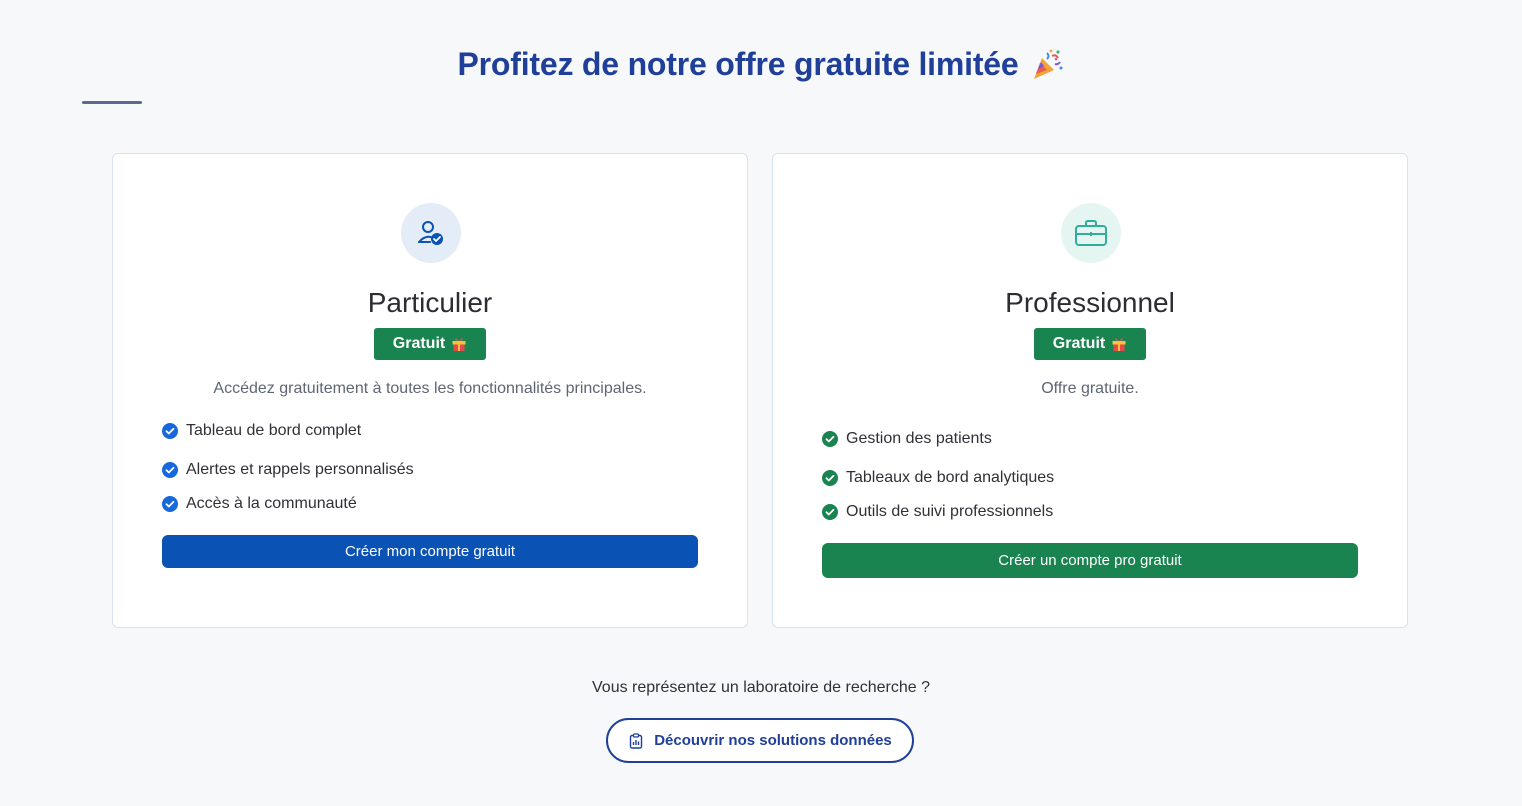 The image size is (1522, 806). I want to click on party-popper-icon, so click(1047, 65).